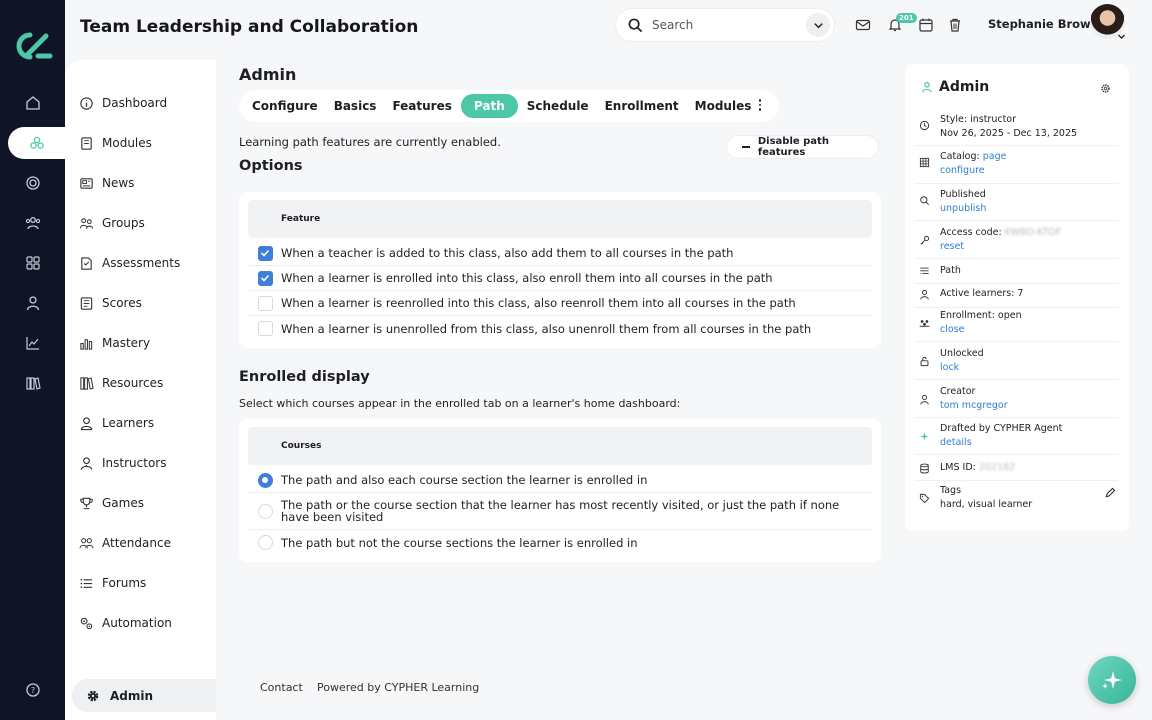  I want to click on powered-by-link: Powered by CYPHER Learning, so click(398, 687).